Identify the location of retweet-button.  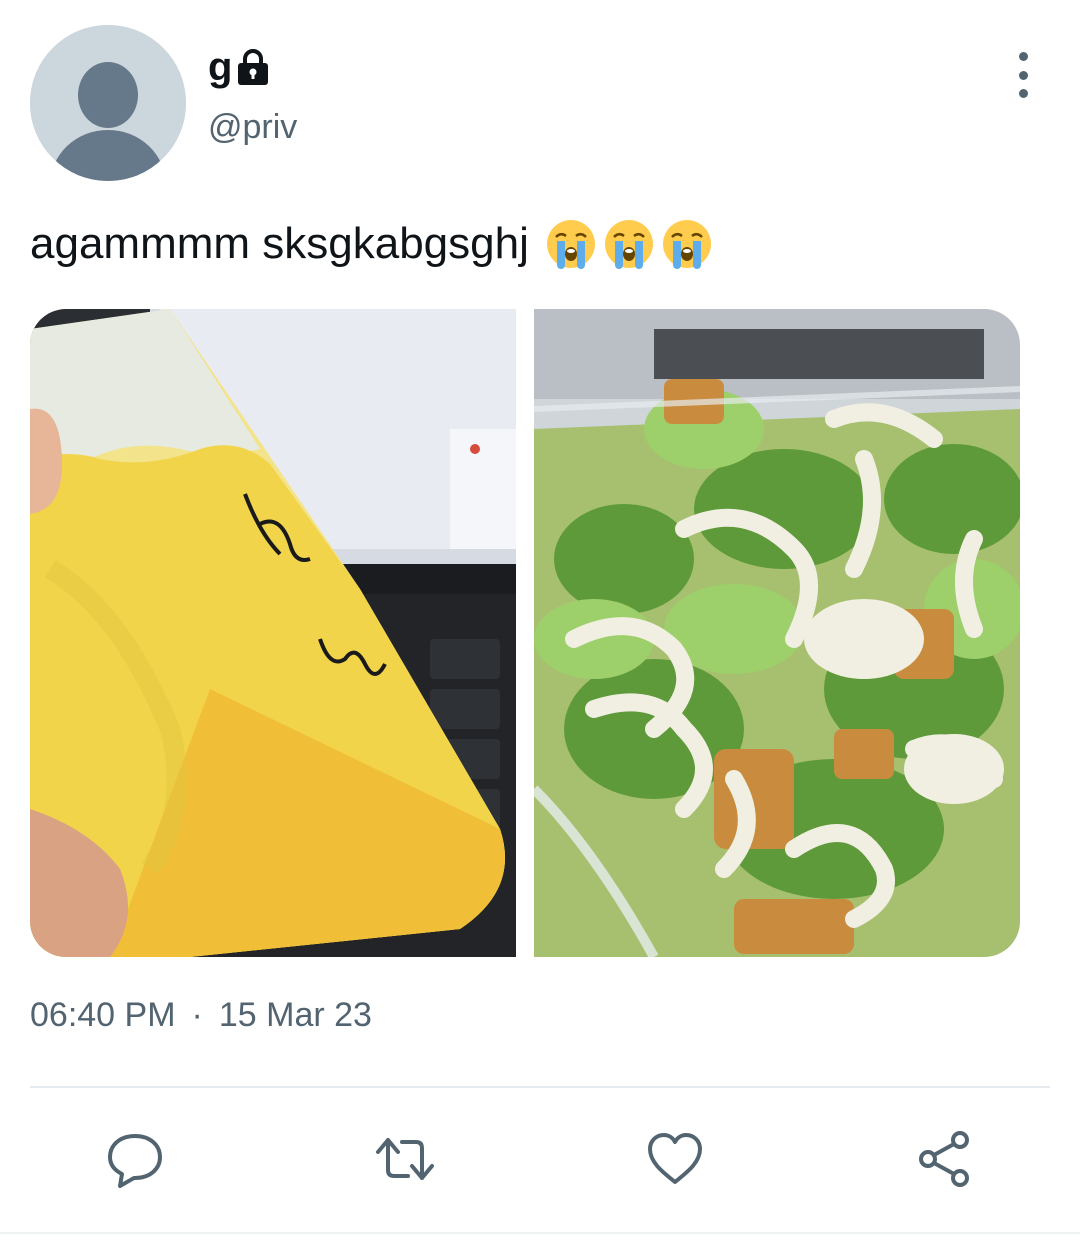
(405, 1159).